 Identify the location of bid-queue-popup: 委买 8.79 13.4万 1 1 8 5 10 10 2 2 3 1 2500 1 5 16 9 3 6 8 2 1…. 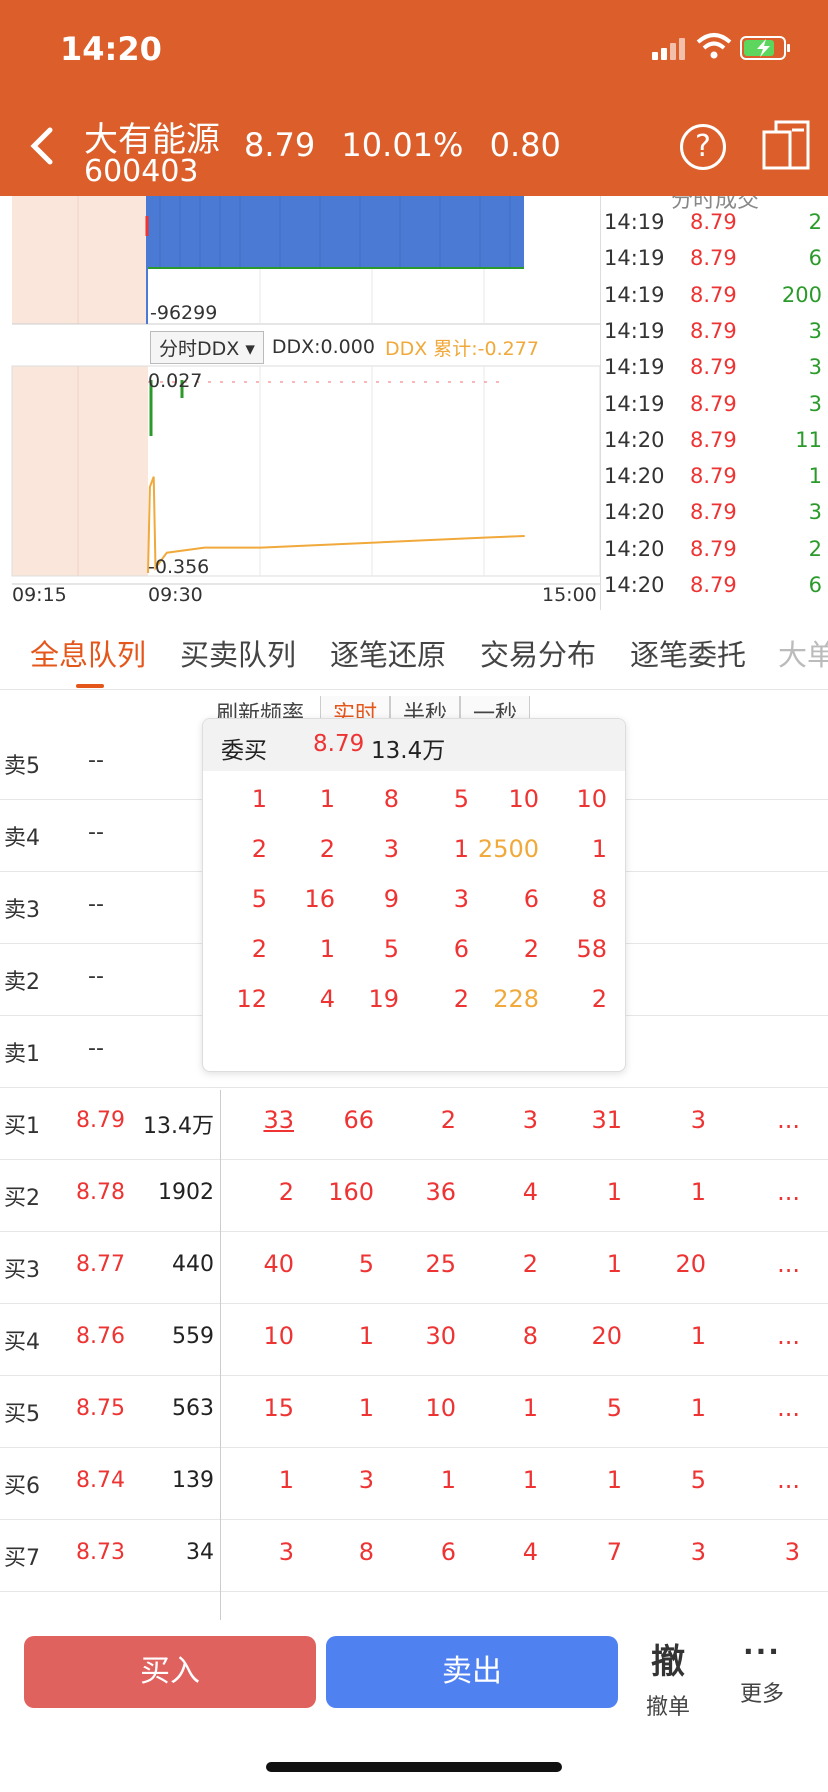
(414, 895).